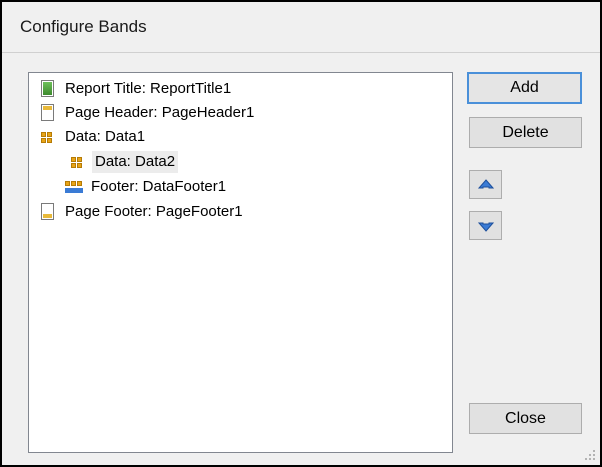 The image size is (602, 467). Describe the element at coordinates (135, 162) in the screenshot. I see `tree-node-label: Data: Data2` at that location.